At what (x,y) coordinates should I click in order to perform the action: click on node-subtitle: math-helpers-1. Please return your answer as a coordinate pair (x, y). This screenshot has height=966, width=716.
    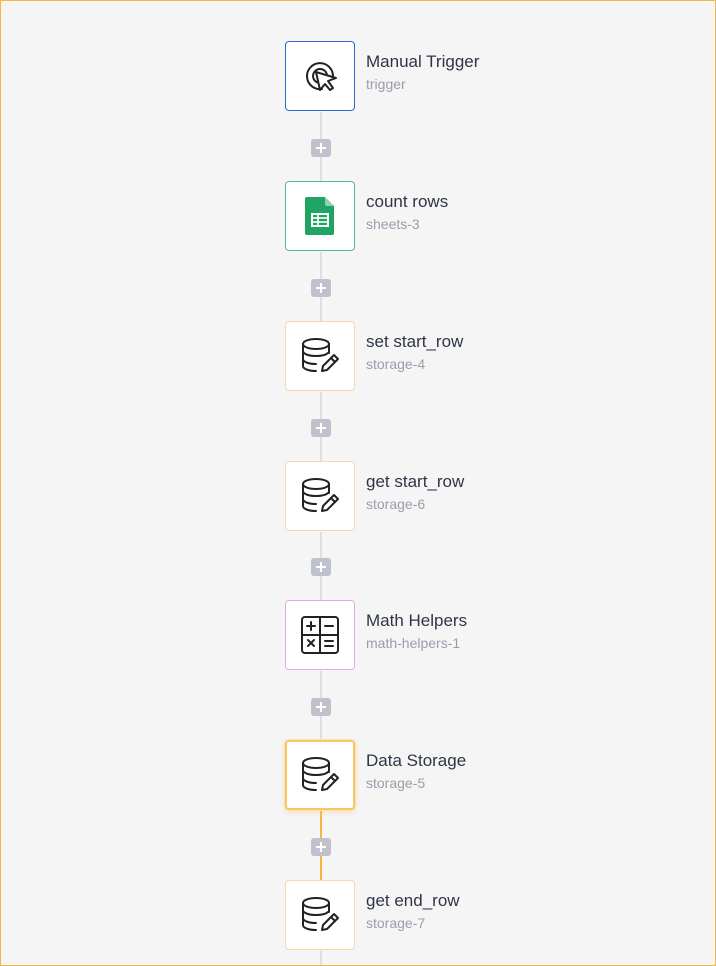
    Looking at the image, I should click on (413, 643).